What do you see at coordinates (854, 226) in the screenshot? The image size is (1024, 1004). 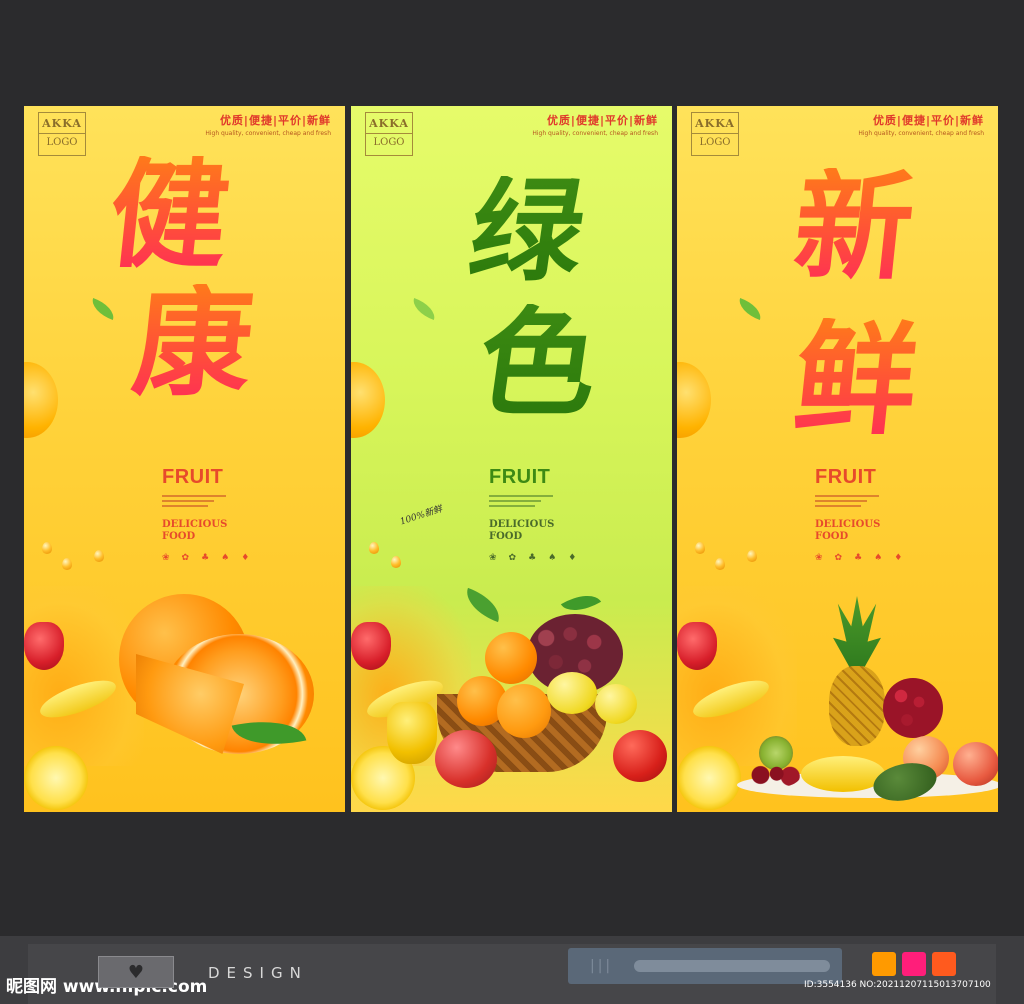 I see `headline-char-1: 新` at bounding box center [854, 226].